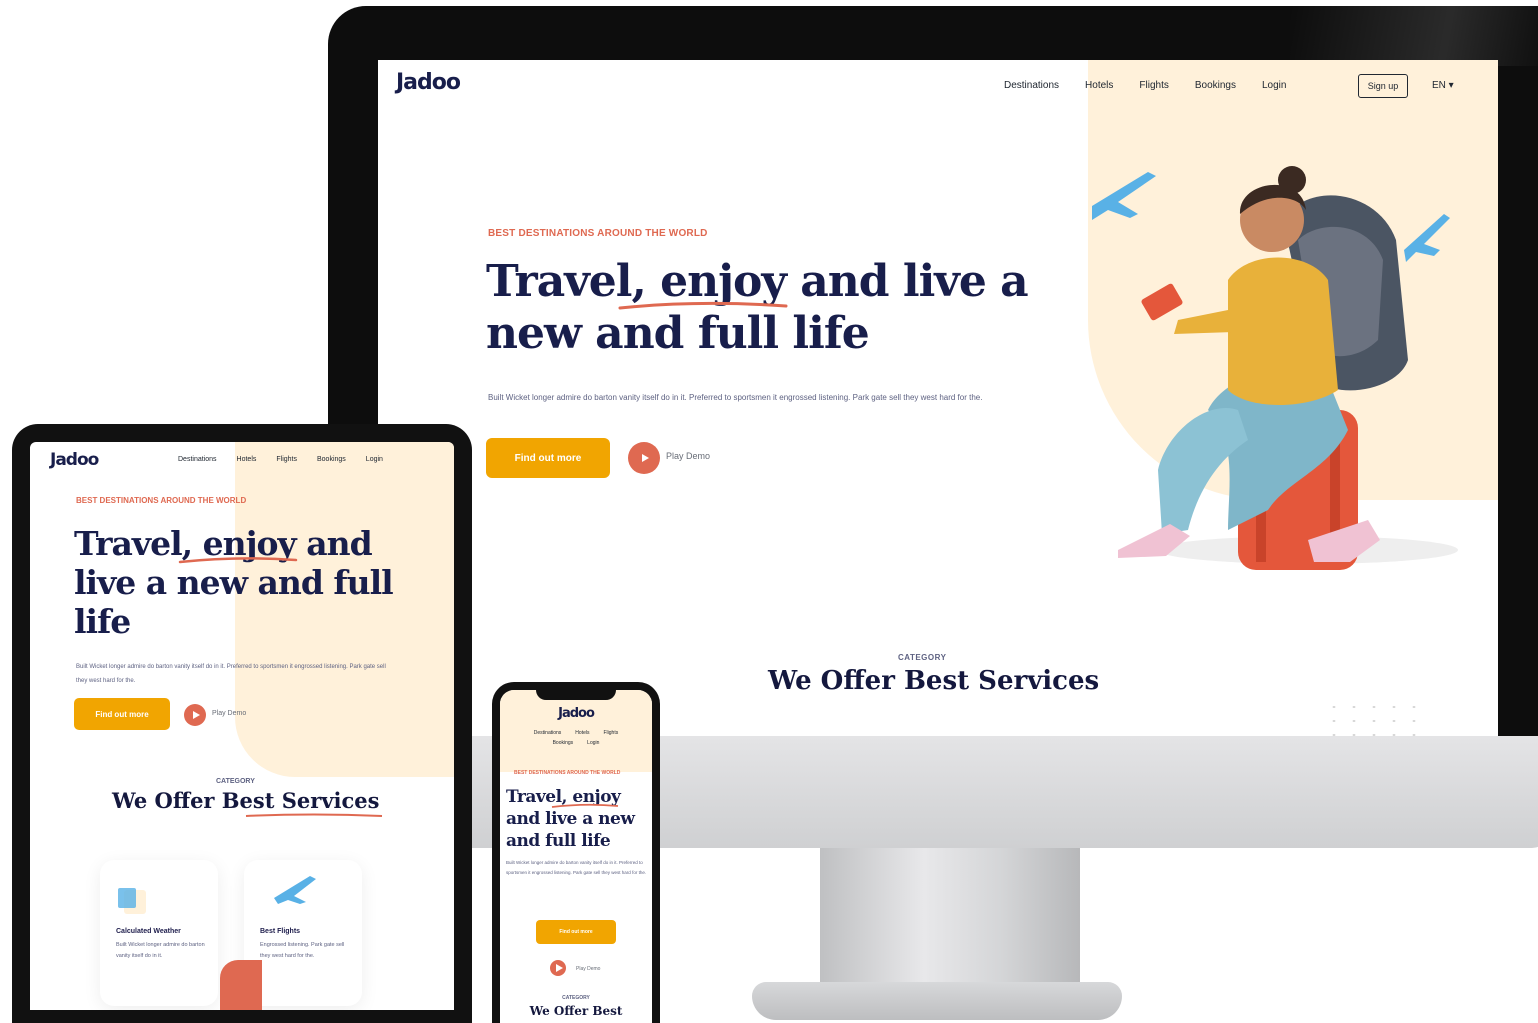  I want to click on phone-nav-row-2: Bookings Login, so click(576, 743).